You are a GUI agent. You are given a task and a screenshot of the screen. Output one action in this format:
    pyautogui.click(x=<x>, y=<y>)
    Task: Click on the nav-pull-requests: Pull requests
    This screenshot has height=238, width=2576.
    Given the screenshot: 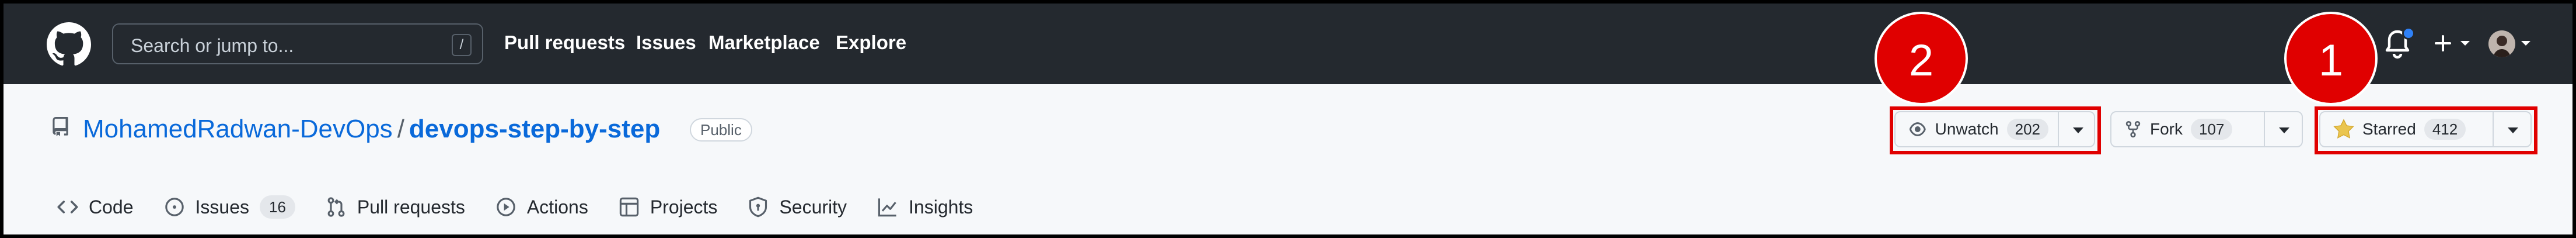 What is the action you would take?
    pyautogui.click(x=564, y=43)
    